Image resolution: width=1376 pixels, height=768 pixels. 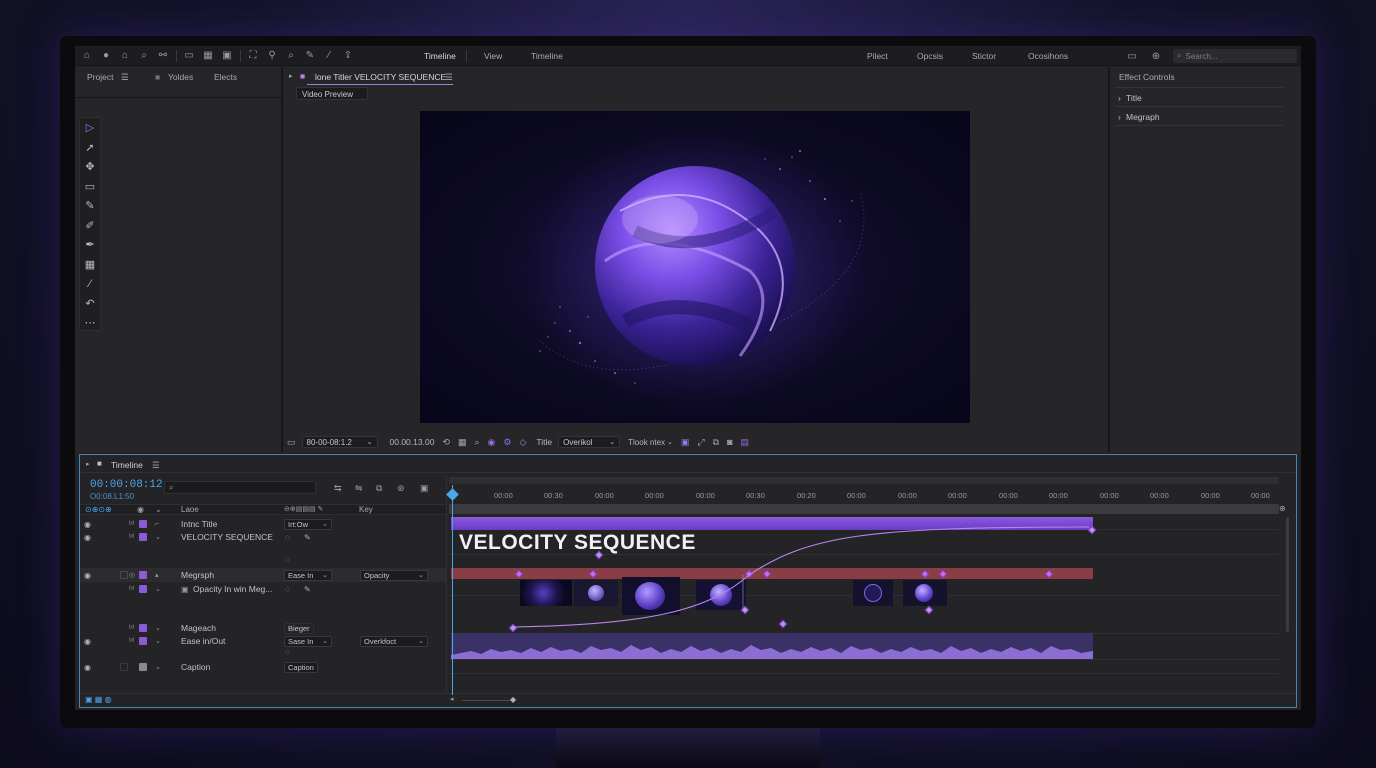 What do you see at coordinates (394, 575) in the screenshot?
I see `property-dropdown: Opacity ⌄` at bounding box center [394, 575].